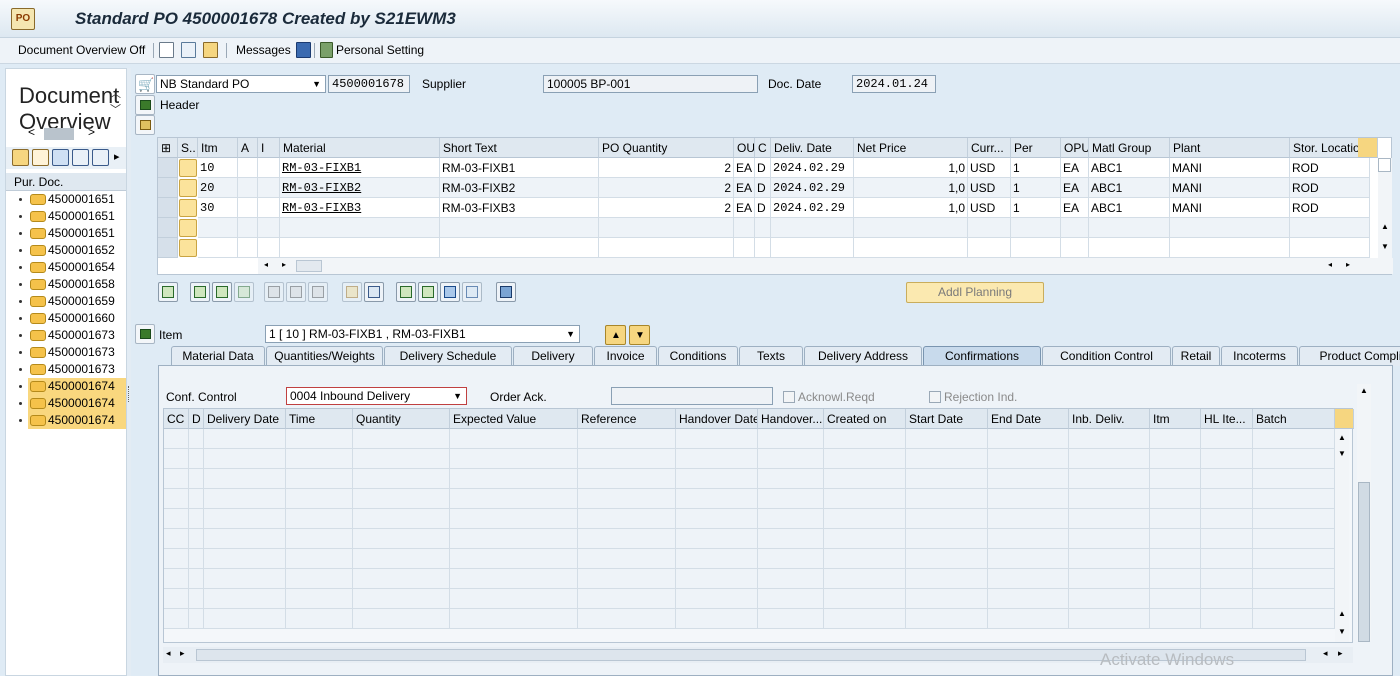  I want to click on scroll-left-icon: <, so click(31, 132).